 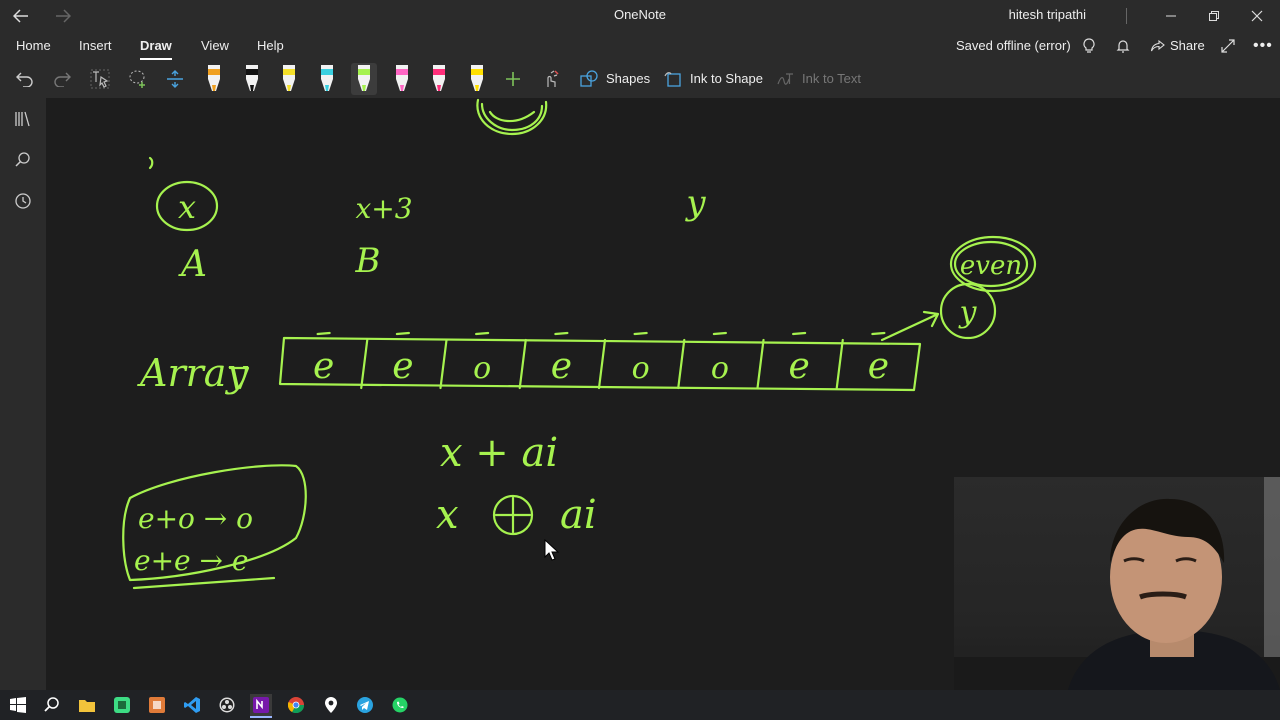 I want to click on app-orange-icon, so click(x=157, y=705).